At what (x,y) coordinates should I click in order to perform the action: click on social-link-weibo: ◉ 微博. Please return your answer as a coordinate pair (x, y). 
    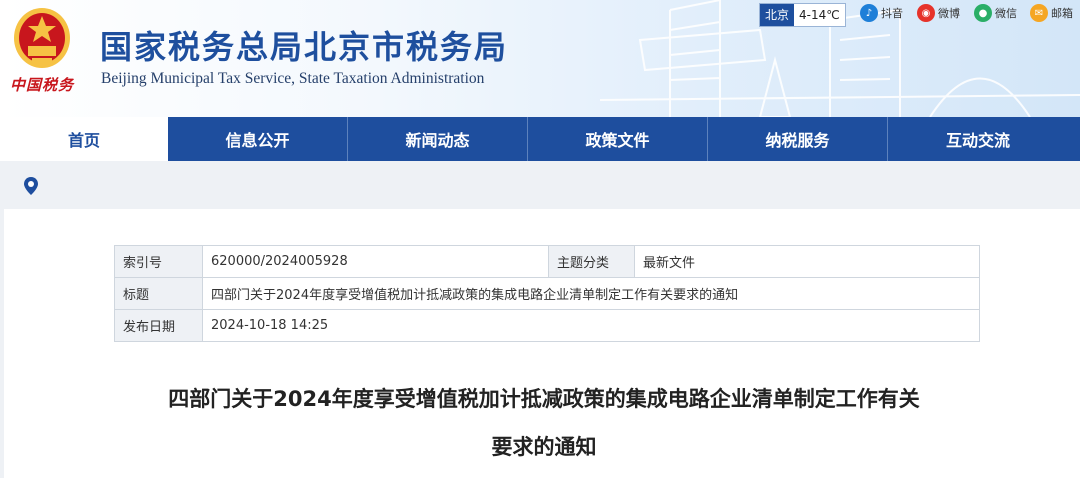
    Looking at the image, I should click on (938, 13).